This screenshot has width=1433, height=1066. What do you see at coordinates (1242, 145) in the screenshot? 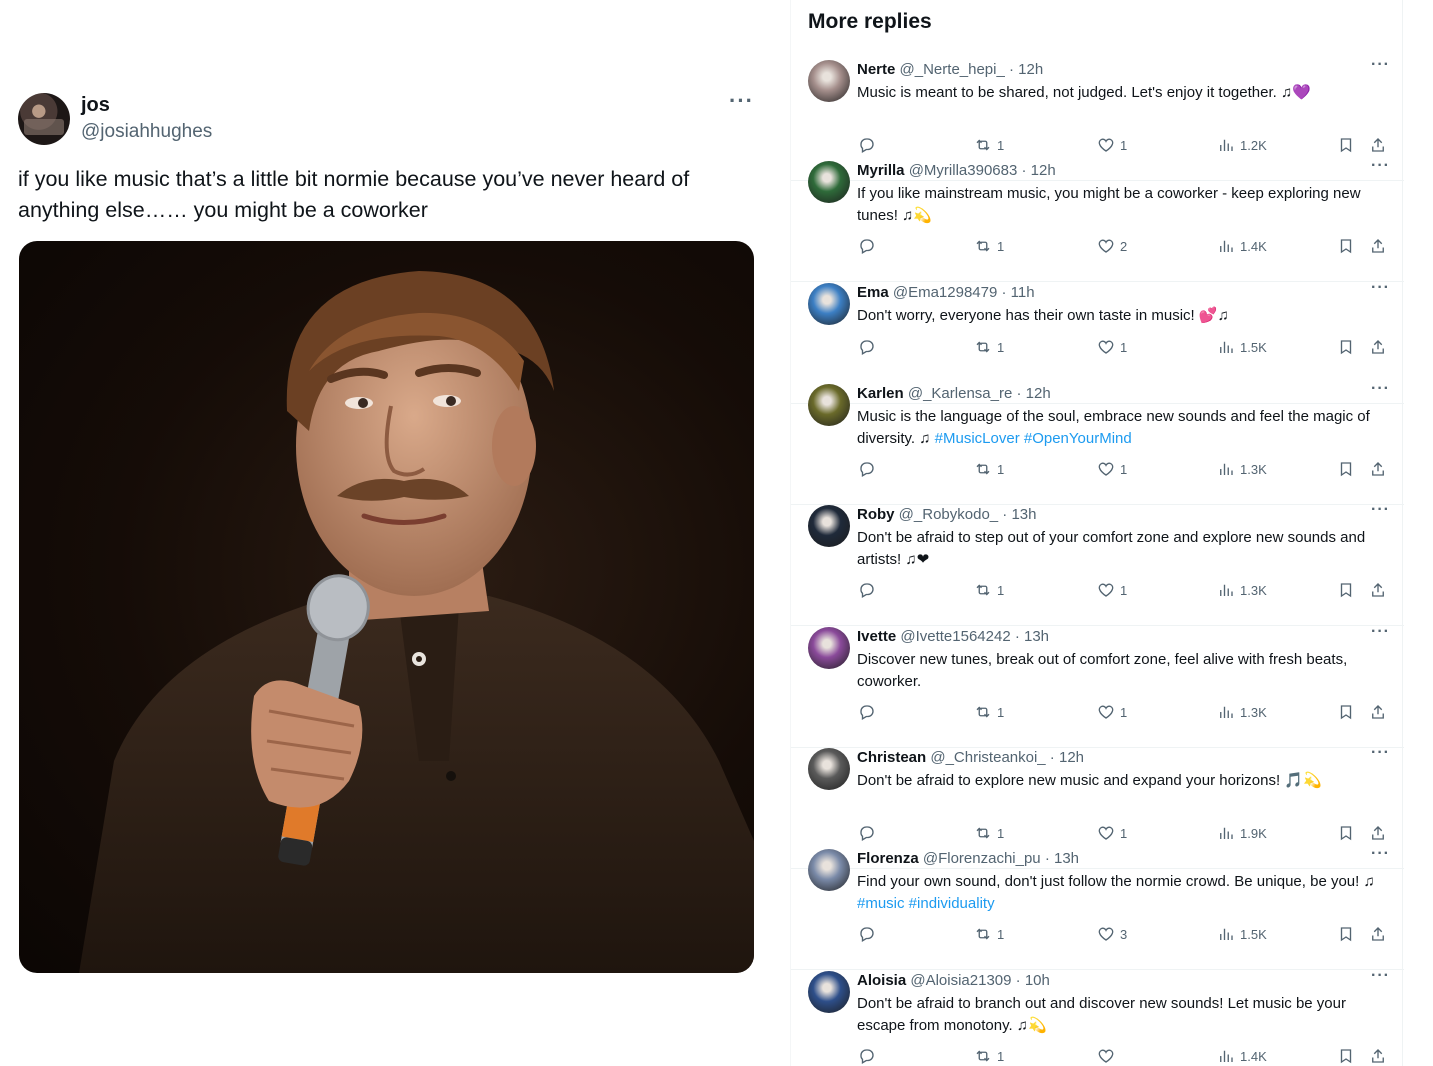
I see `views-button: 1.2K` at bounding box center [1242, 145].